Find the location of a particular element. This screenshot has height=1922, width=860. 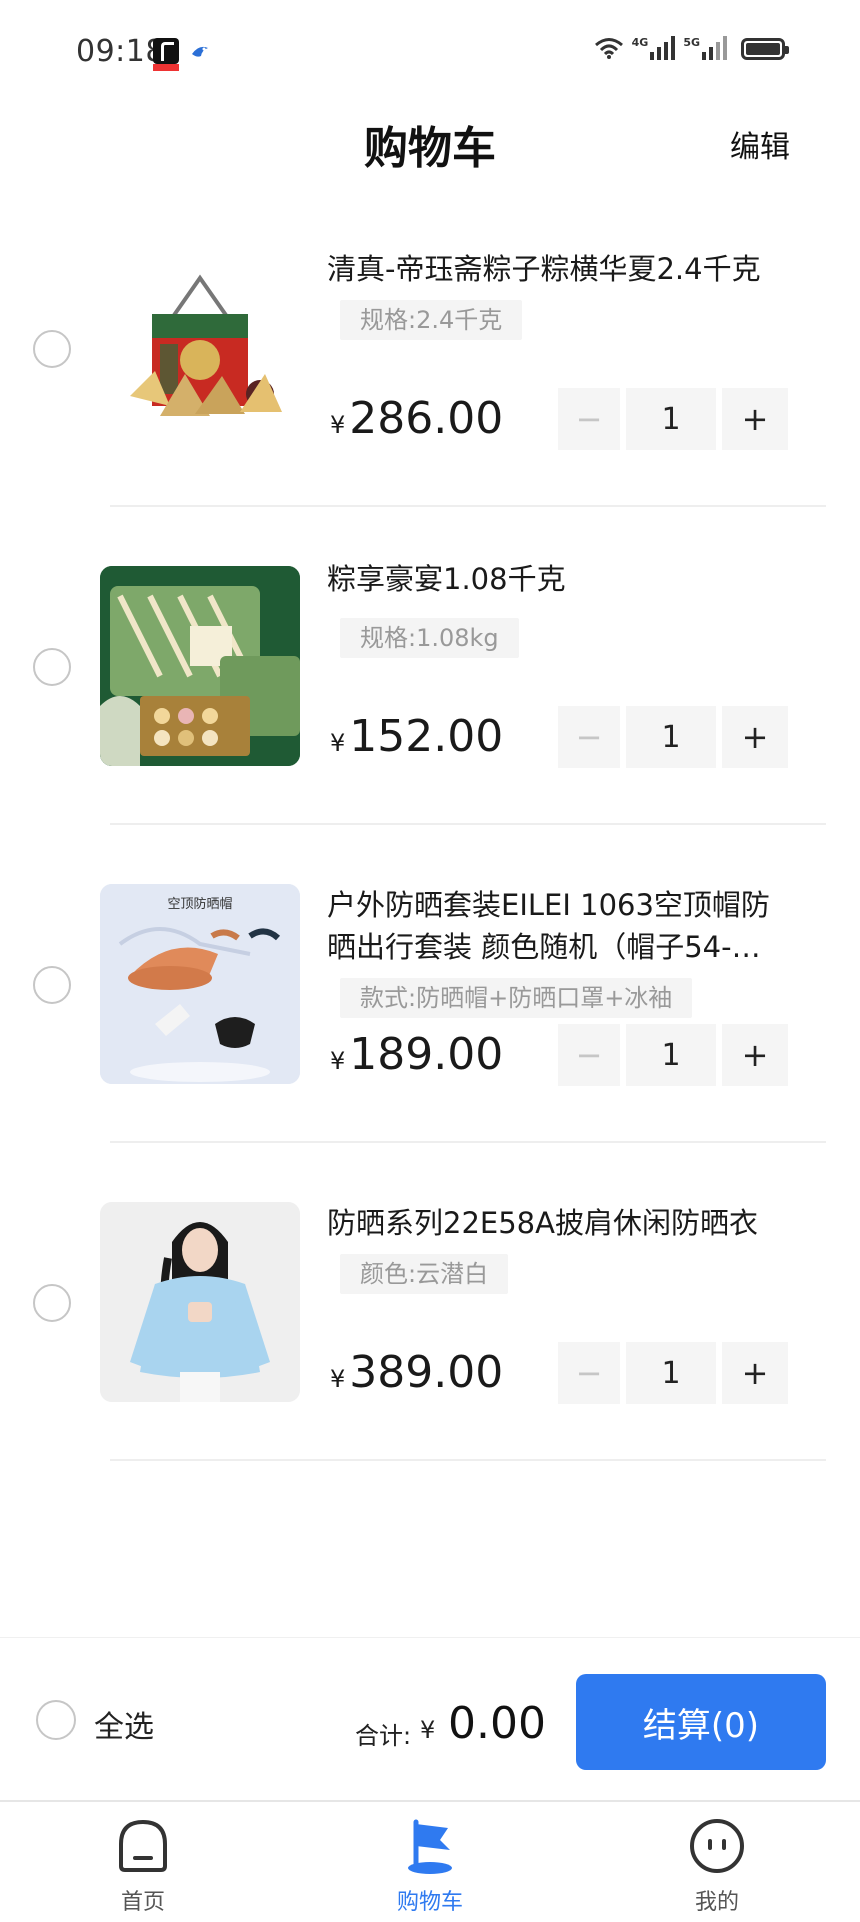

page-header: 购物车 编辑 is located at coordinates (430, 140).